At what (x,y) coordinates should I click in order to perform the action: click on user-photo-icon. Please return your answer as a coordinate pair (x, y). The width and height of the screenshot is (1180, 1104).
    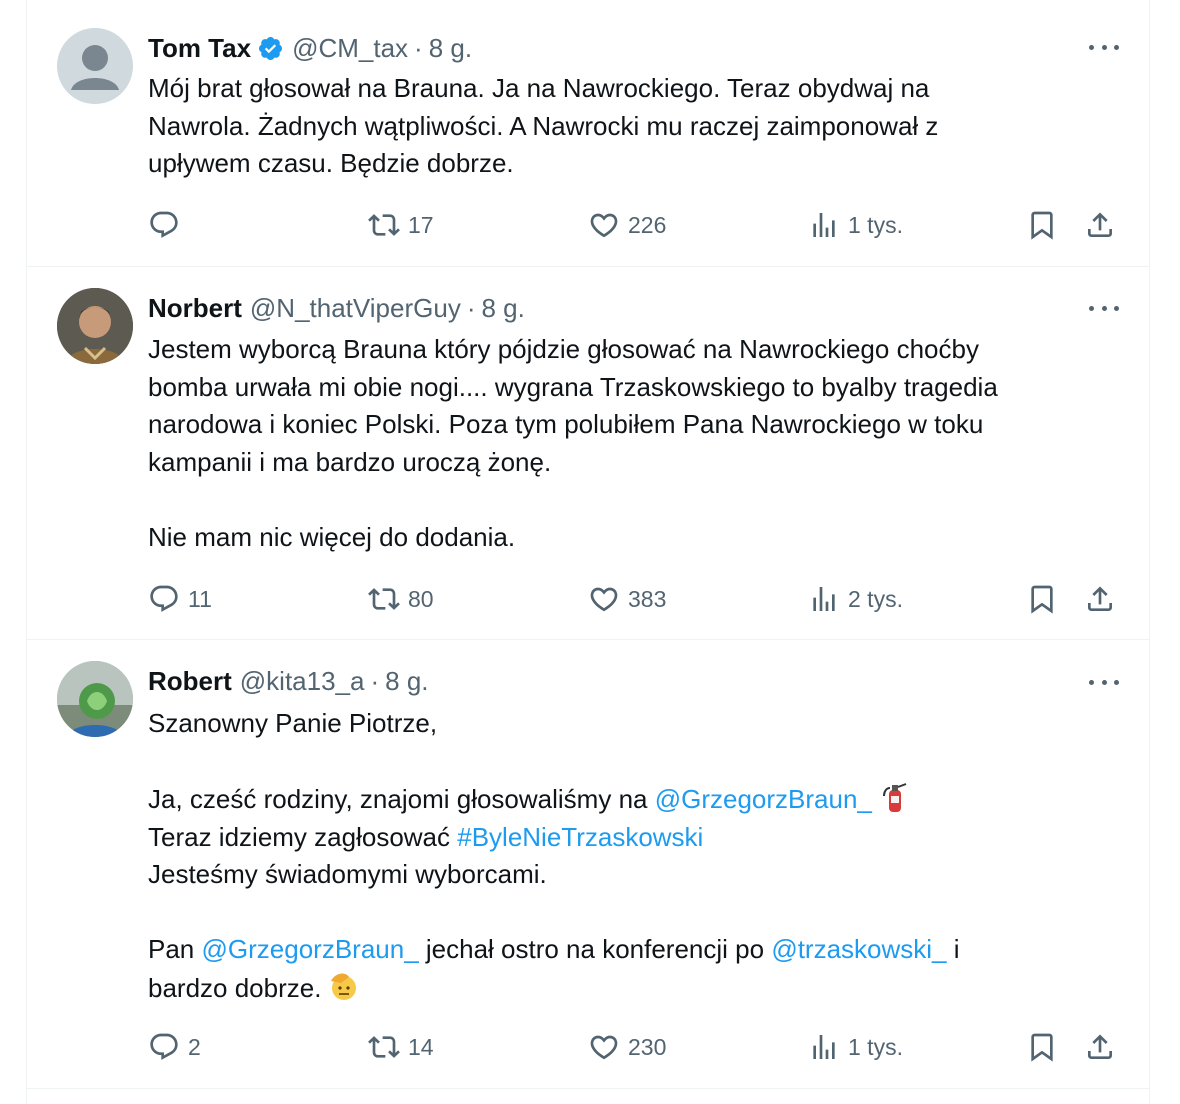
    Looking at the image, I should click on (95, 699).